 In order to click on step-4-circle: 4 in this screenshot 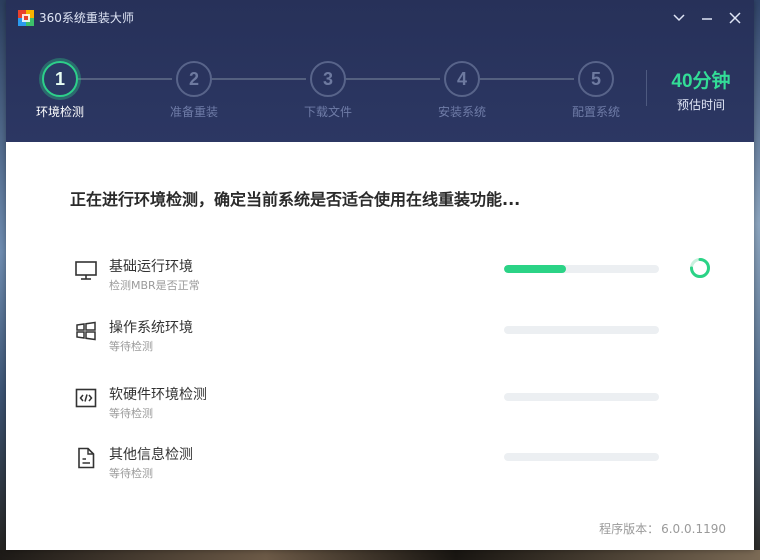, I will do `click(462, 79)`.